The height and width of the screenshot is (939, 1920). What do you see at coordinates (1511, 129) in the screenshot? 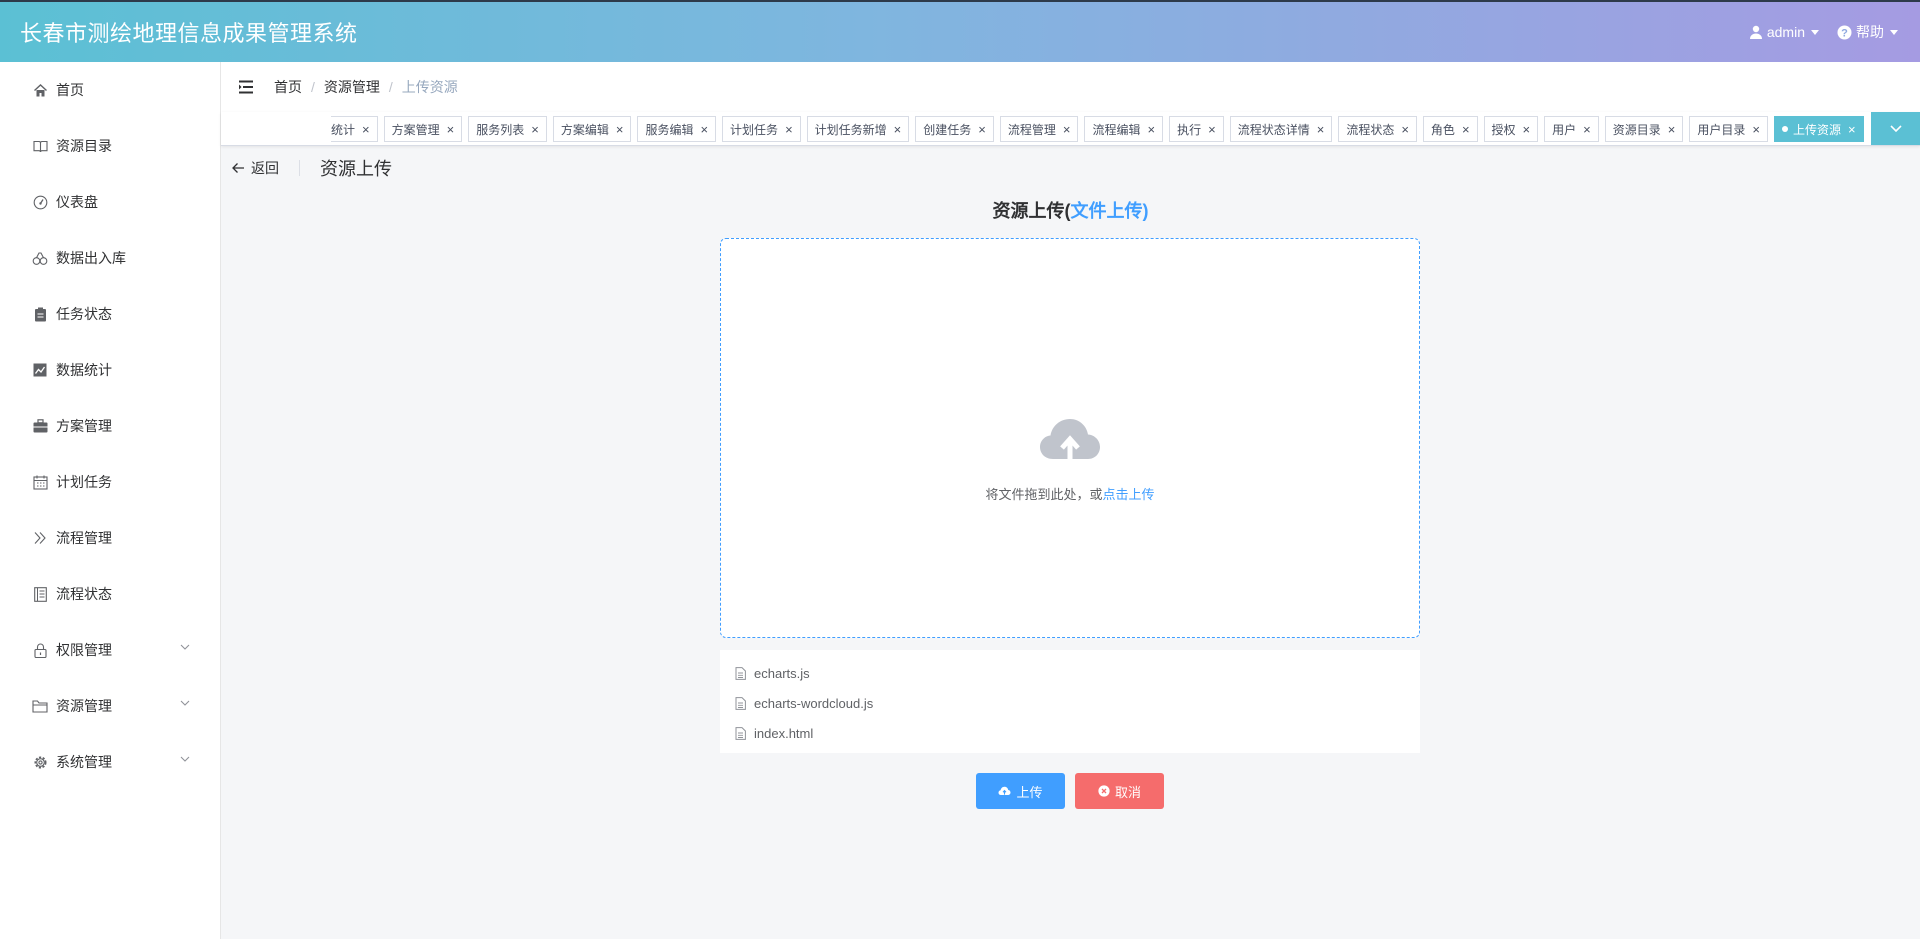
I see `tag-item: 授权 ×` at bounding box center [1511, 129].